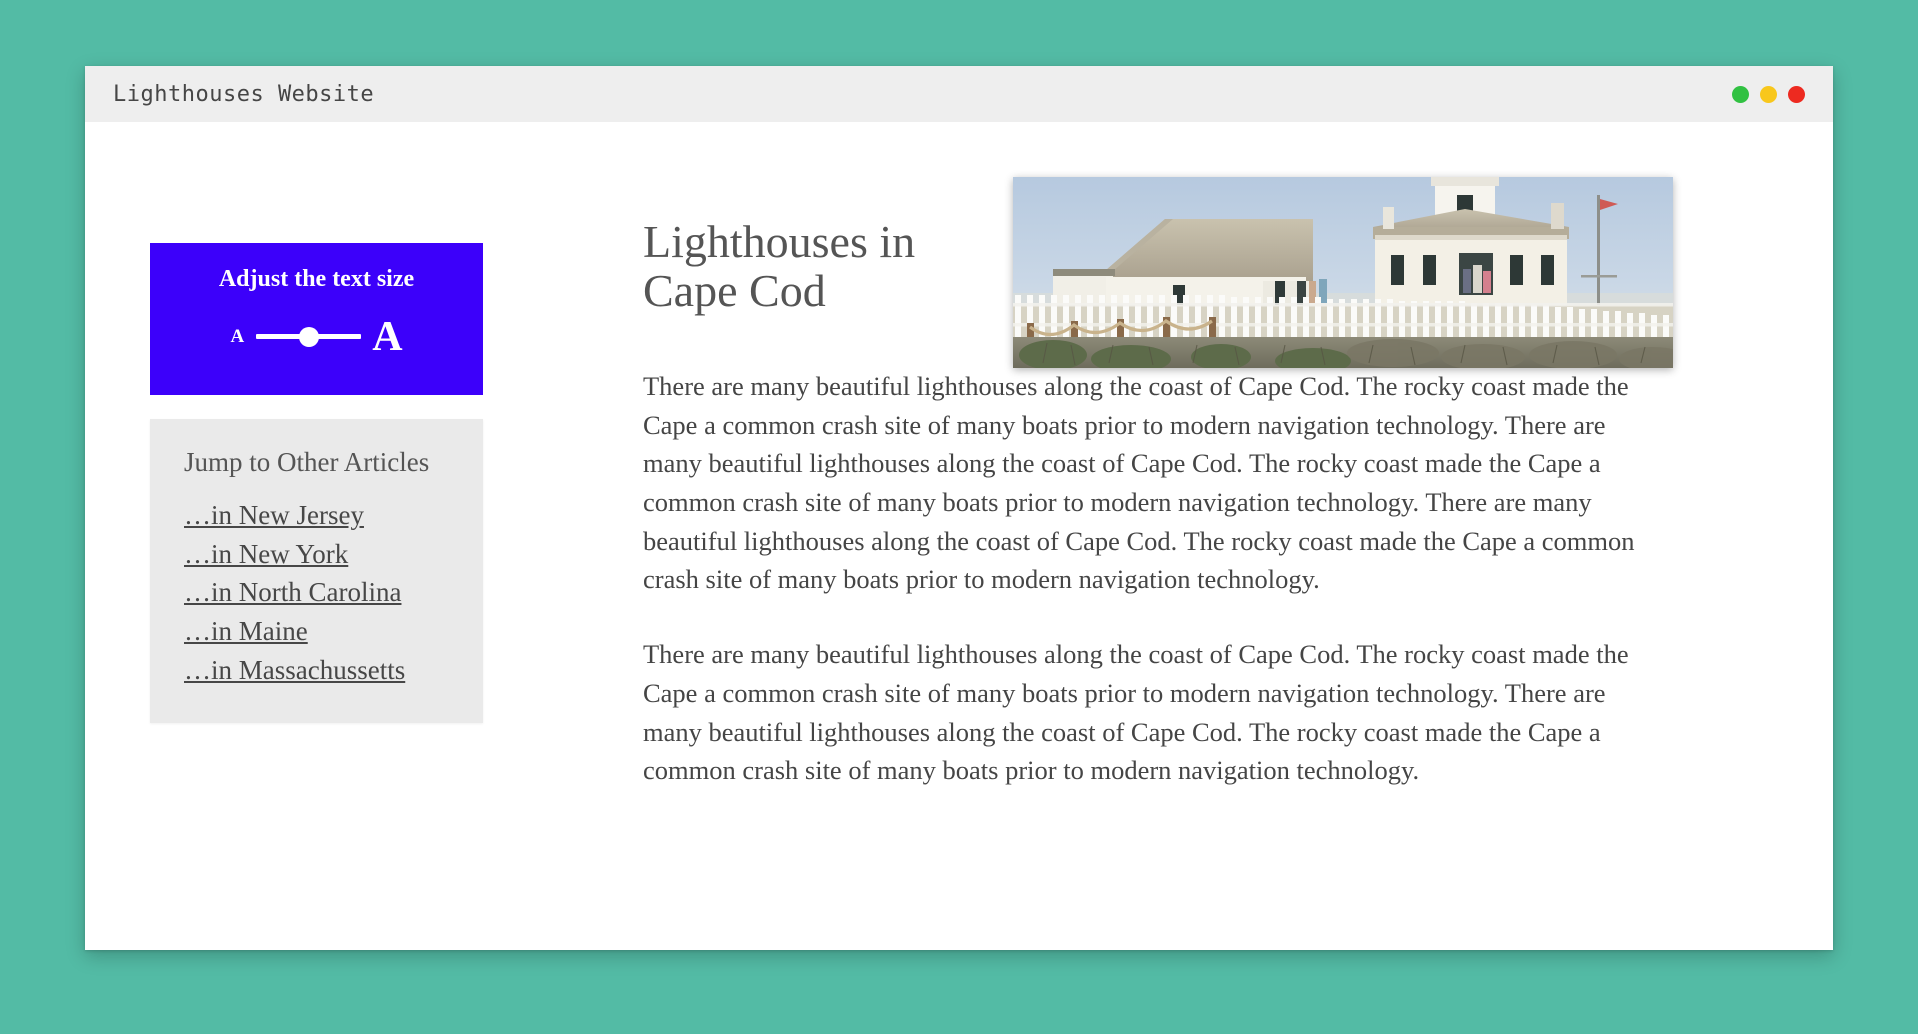 The height and width of the screenshot is (1034, 1918). Describe the element at coordinates (307, 462) in the screenshot. I see `jump-panel-heading: Jump to Other Articles` at that location.